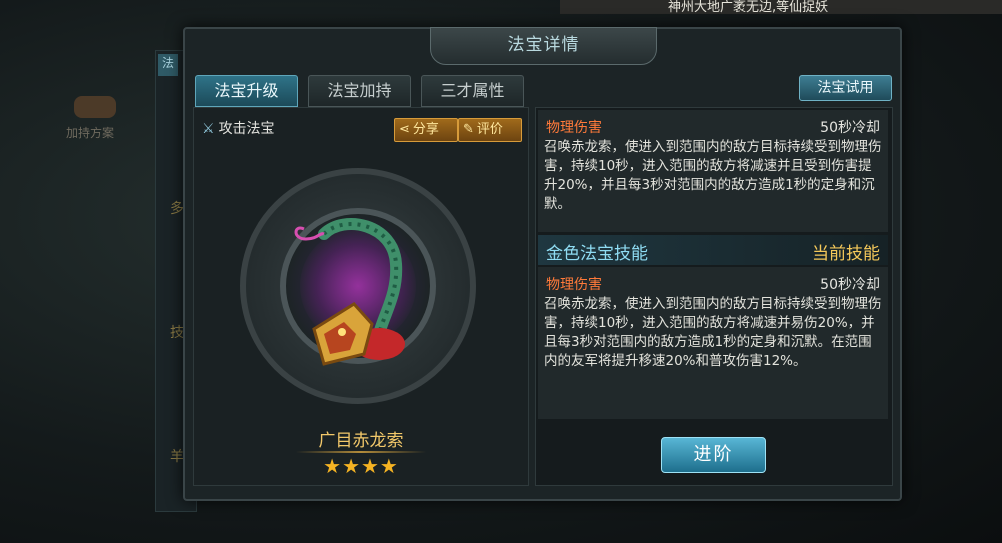 This screenshot has height=543, width=1002. What do you see at coordinates (713, 250) in the screenshot?
I see `golden-skill-header: 金色法宝技能 当前技能` at bounding box center [713, 250].